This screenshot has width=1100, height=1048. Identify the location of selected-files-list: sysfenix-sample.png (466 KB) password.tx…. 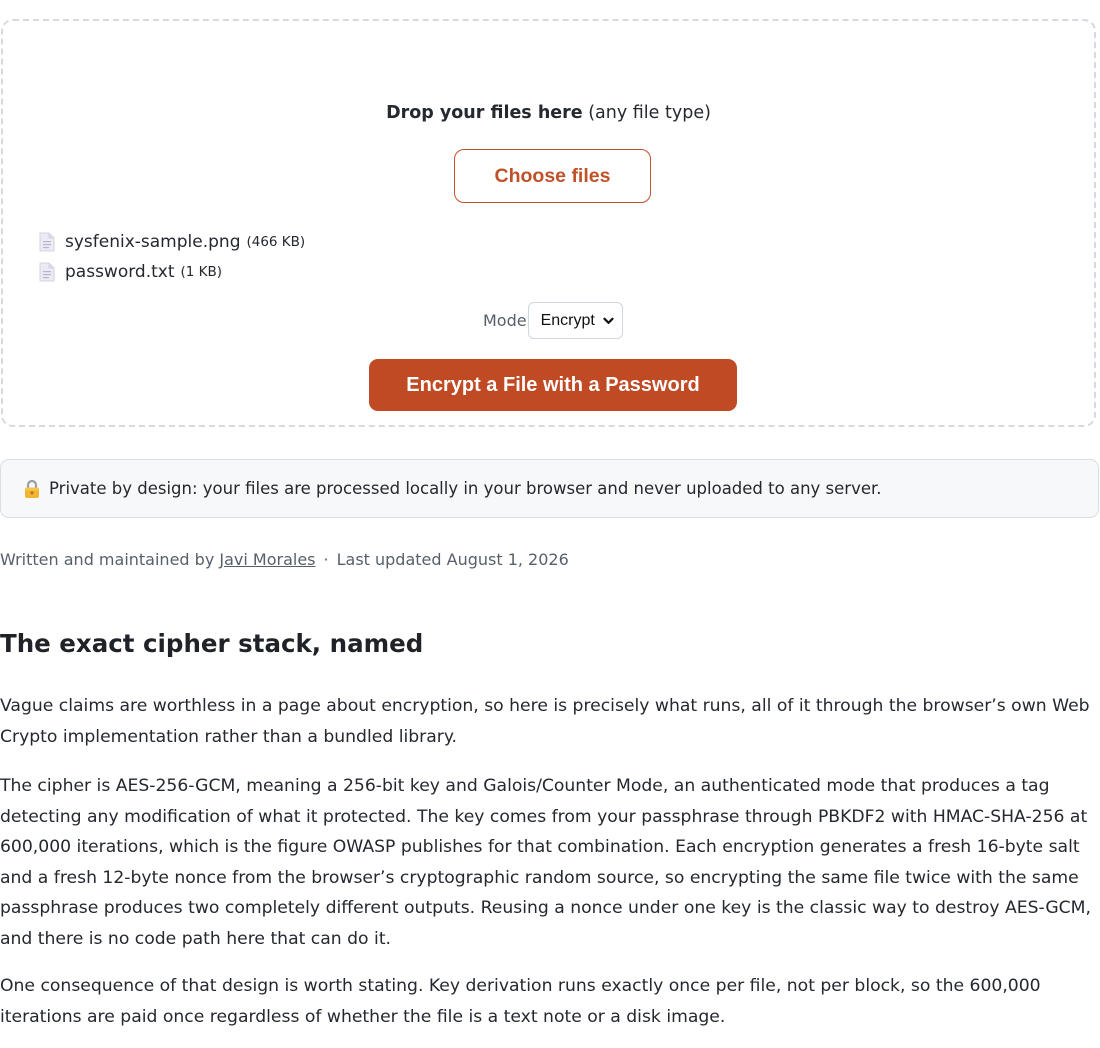
(172, 257).